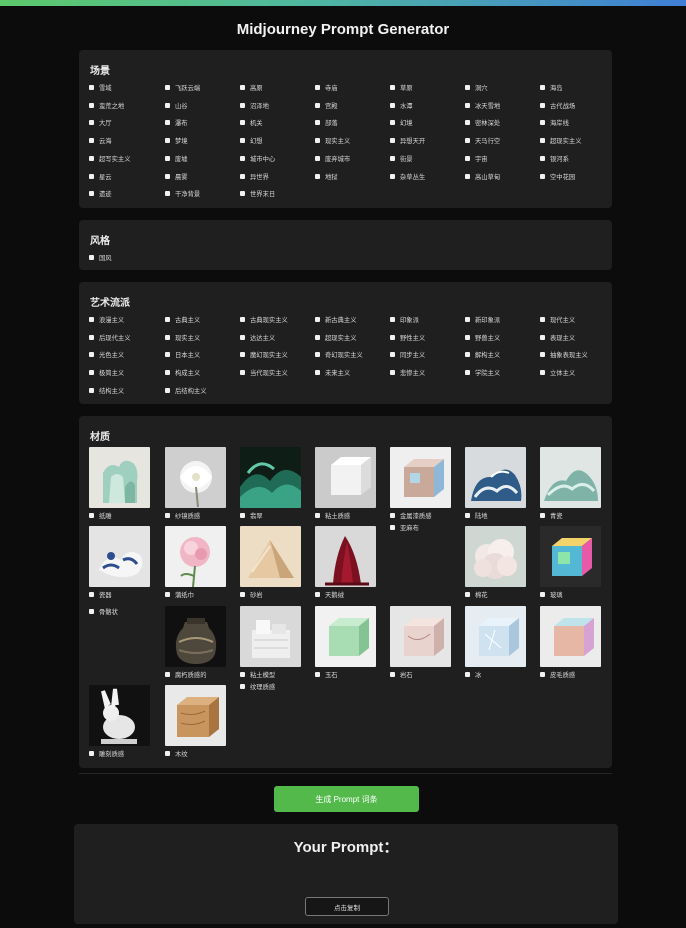 This screenshot has width=686, height=928. What do you see at coordinates (182, 354) in the screenshot?
I see `art-option: 日本主义` at bounding box center [182, 354].